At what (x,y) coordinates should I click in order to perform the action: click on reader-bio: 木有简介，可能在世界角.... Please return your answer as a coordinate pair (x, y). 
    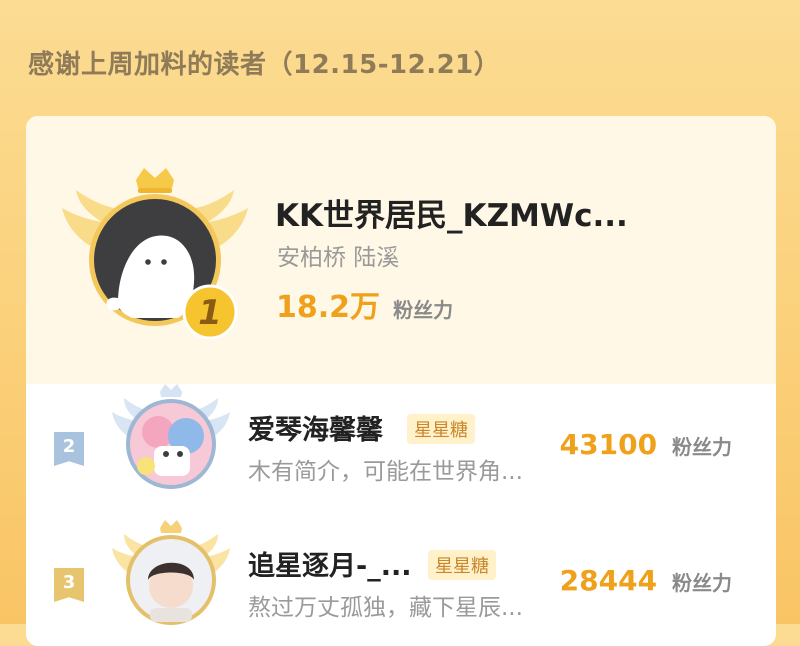
    Looking at the image, I should click on (385, 472).